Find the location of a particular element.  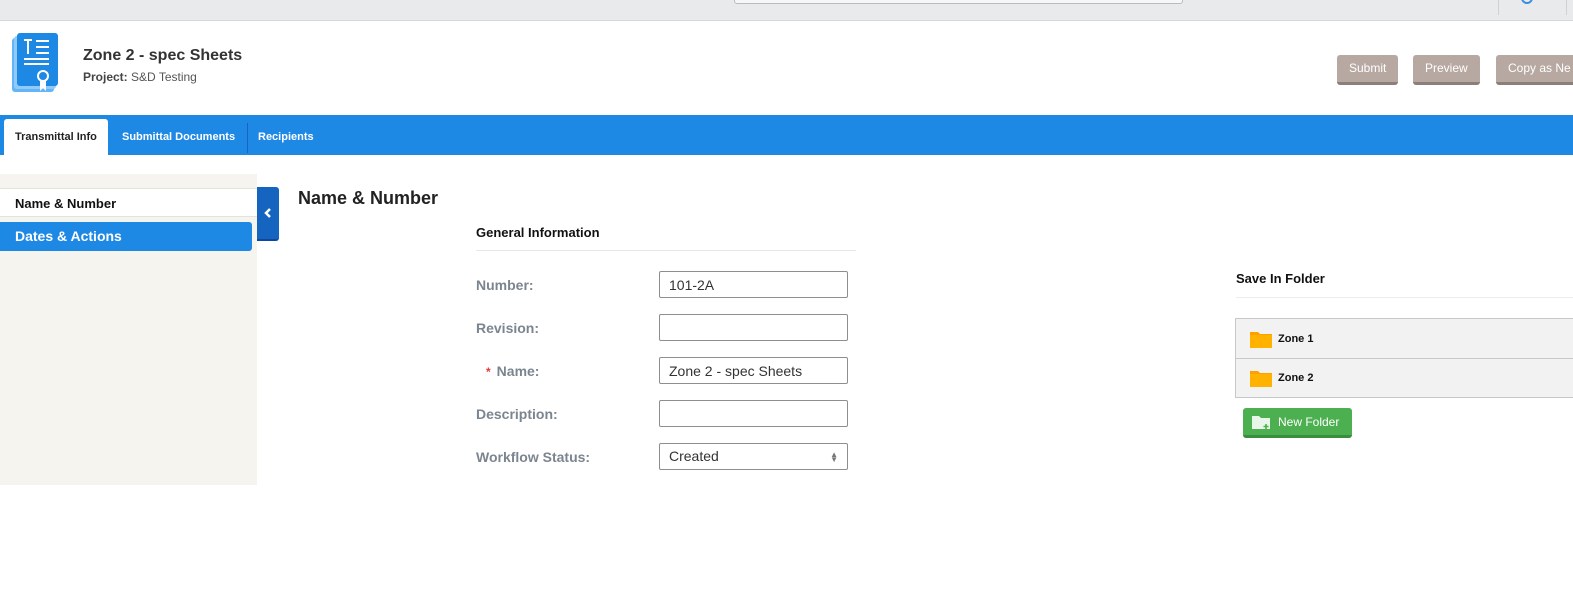

submit-button: Submit is located at coordinates (1368, 70).